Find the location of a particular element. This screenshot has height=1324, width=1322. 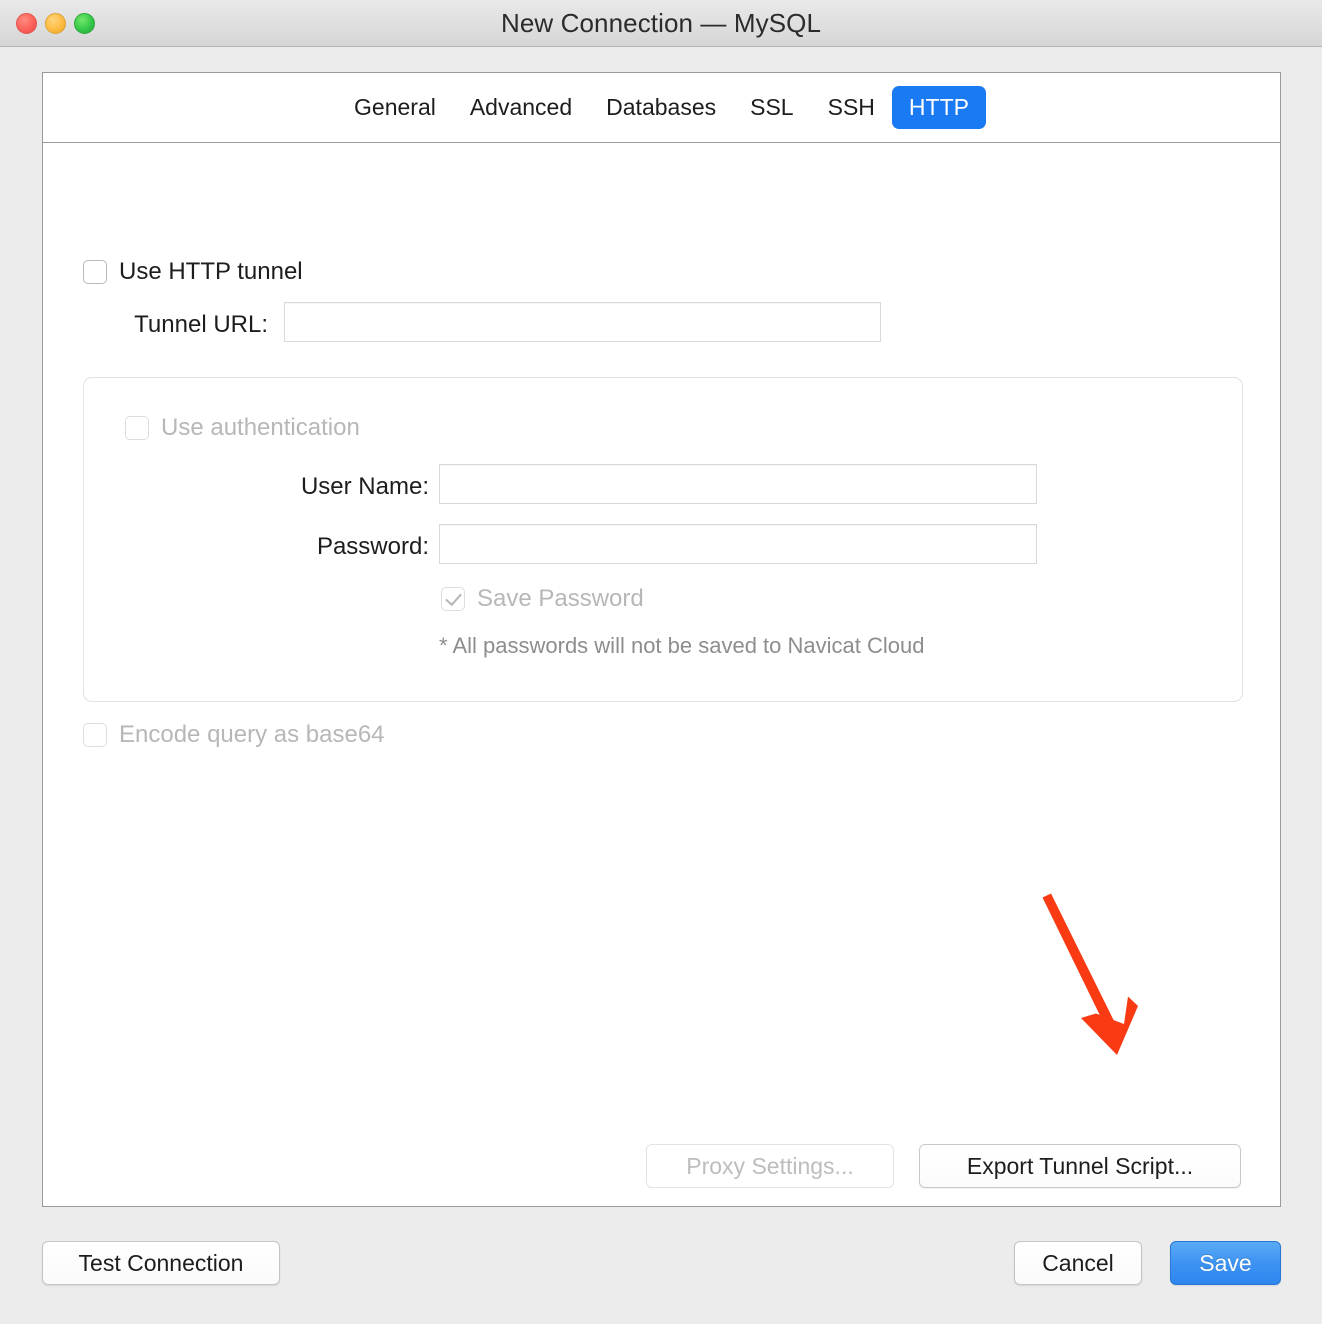

tunnel-url-input is located at coordinates (582, 322).